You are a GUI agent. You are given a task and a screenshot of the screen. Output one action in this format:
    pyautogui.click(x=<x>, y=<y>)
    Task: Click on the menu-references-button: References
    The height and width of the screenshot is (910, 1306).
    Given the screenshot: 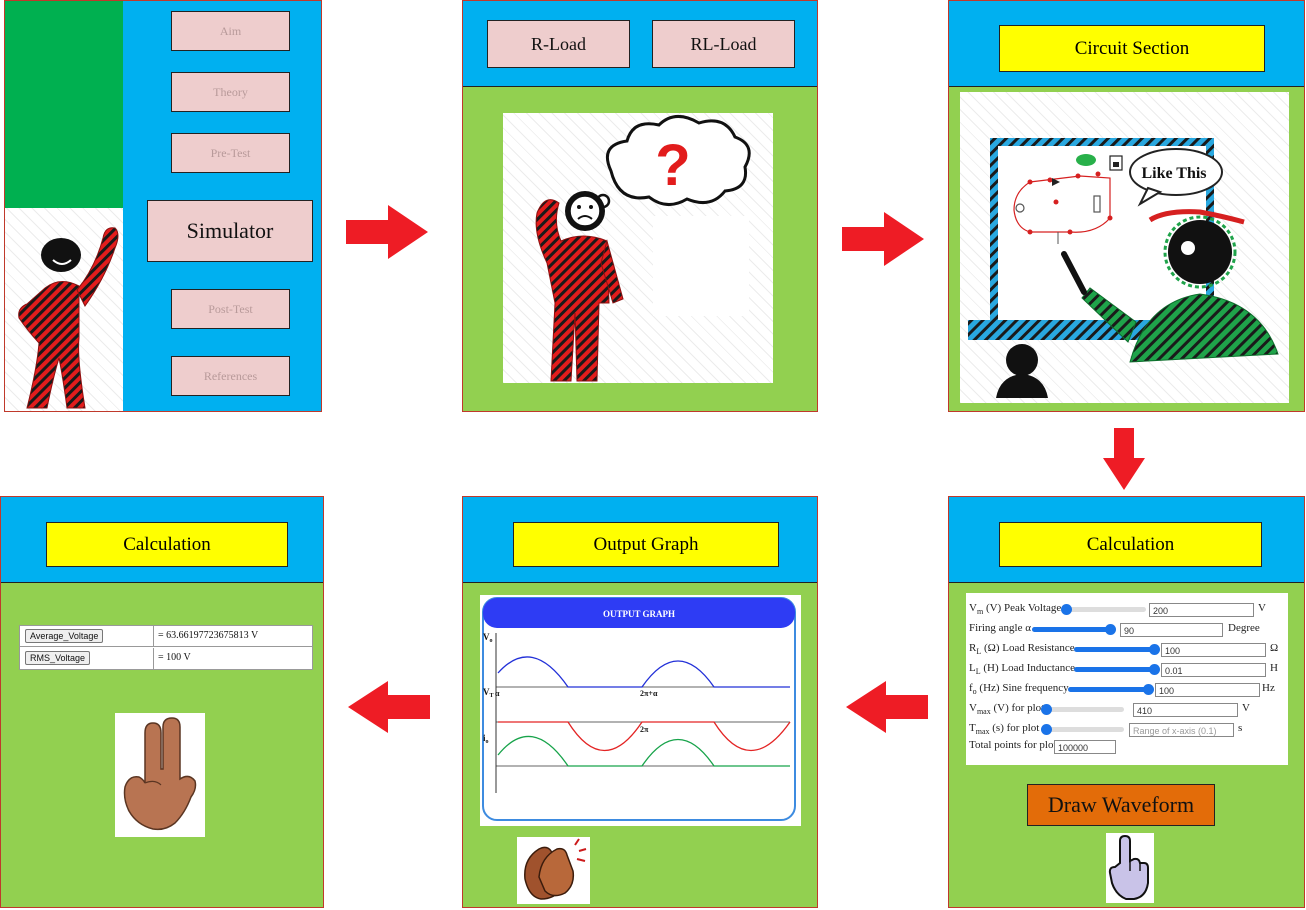 What is the action you would take?
    pyautogui.click(x=230, y=376)
    